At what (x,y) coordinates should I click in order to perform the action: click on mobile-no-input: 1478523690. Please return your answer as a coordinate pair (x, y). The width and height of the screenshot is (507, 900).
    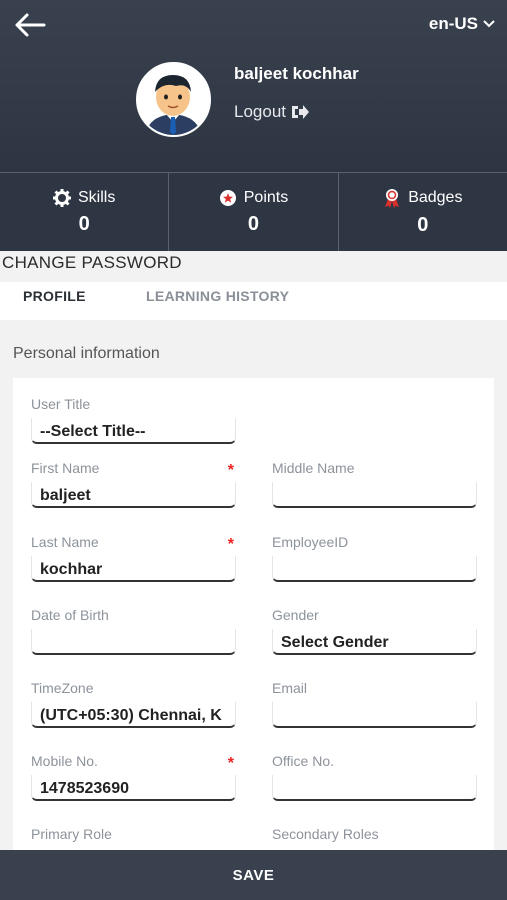
    Looking at the image, I should click on (133, 788).